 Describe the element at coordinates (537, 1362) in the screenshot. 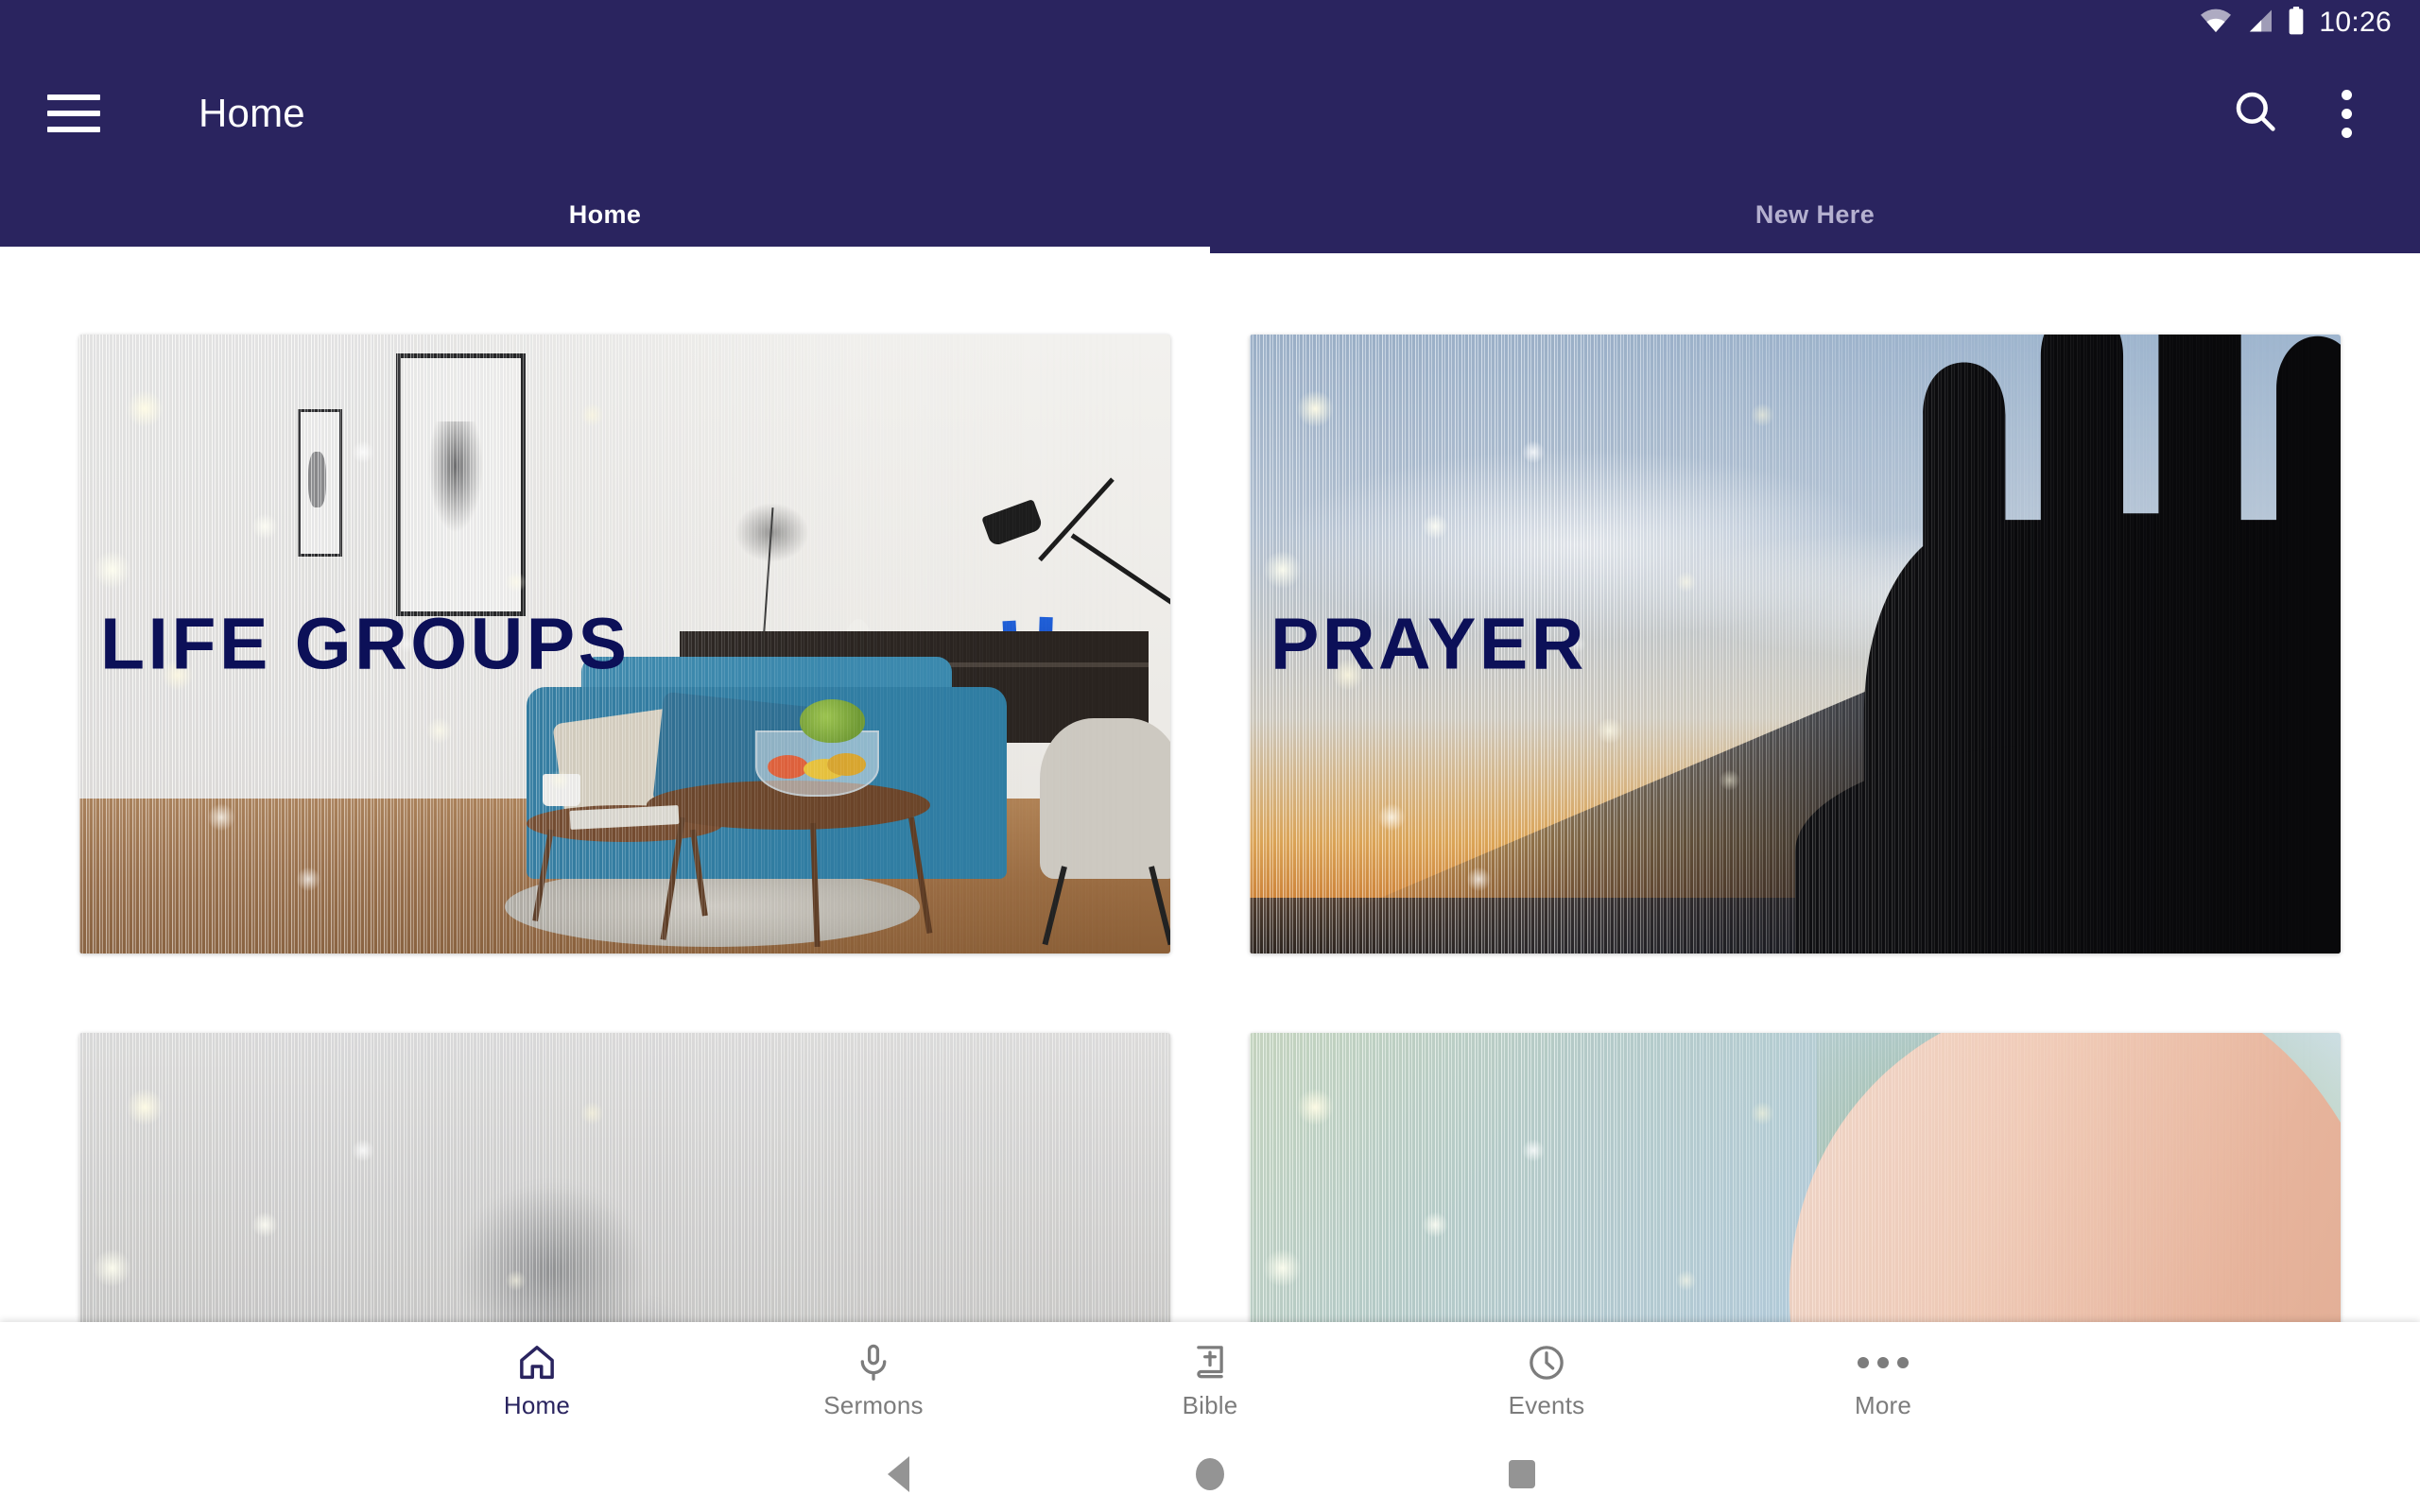

I see `house-icon` at that location.